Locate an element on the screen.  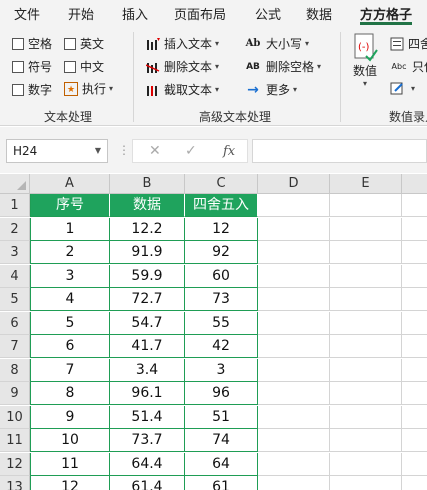
value-button: (-) 数值 ▾ is located at coordinates (365, 60).